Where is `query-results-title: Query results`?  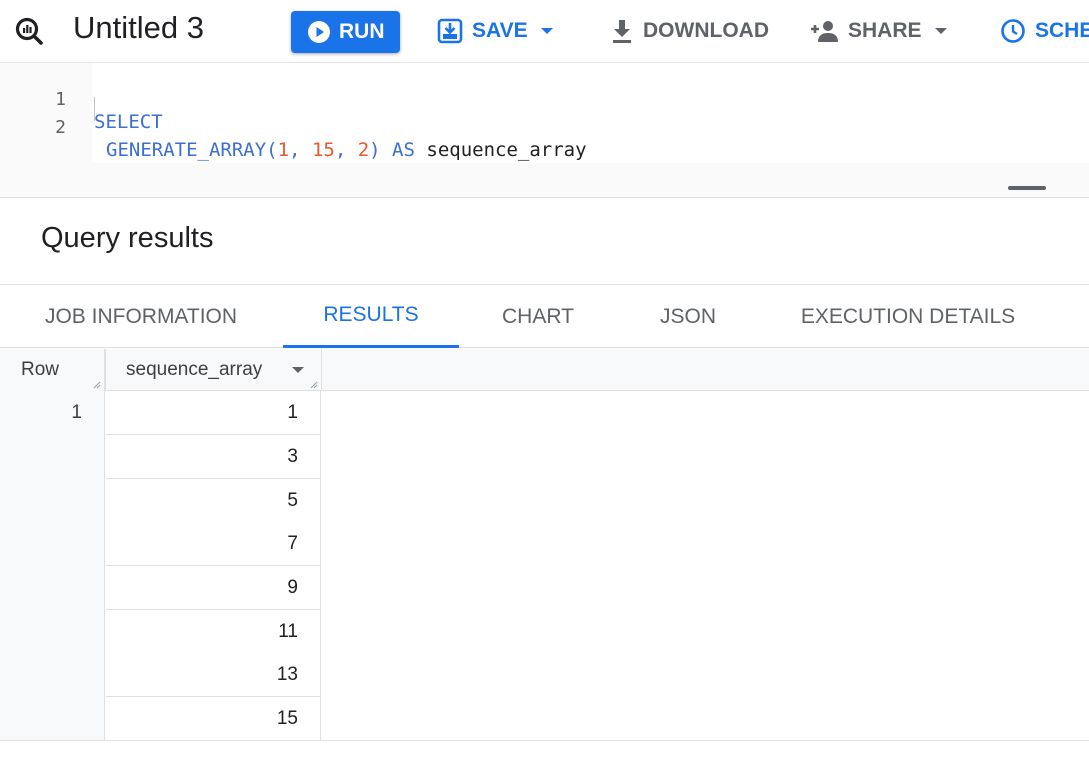 query-results-title: Query results is located at coordinates (127, 238).